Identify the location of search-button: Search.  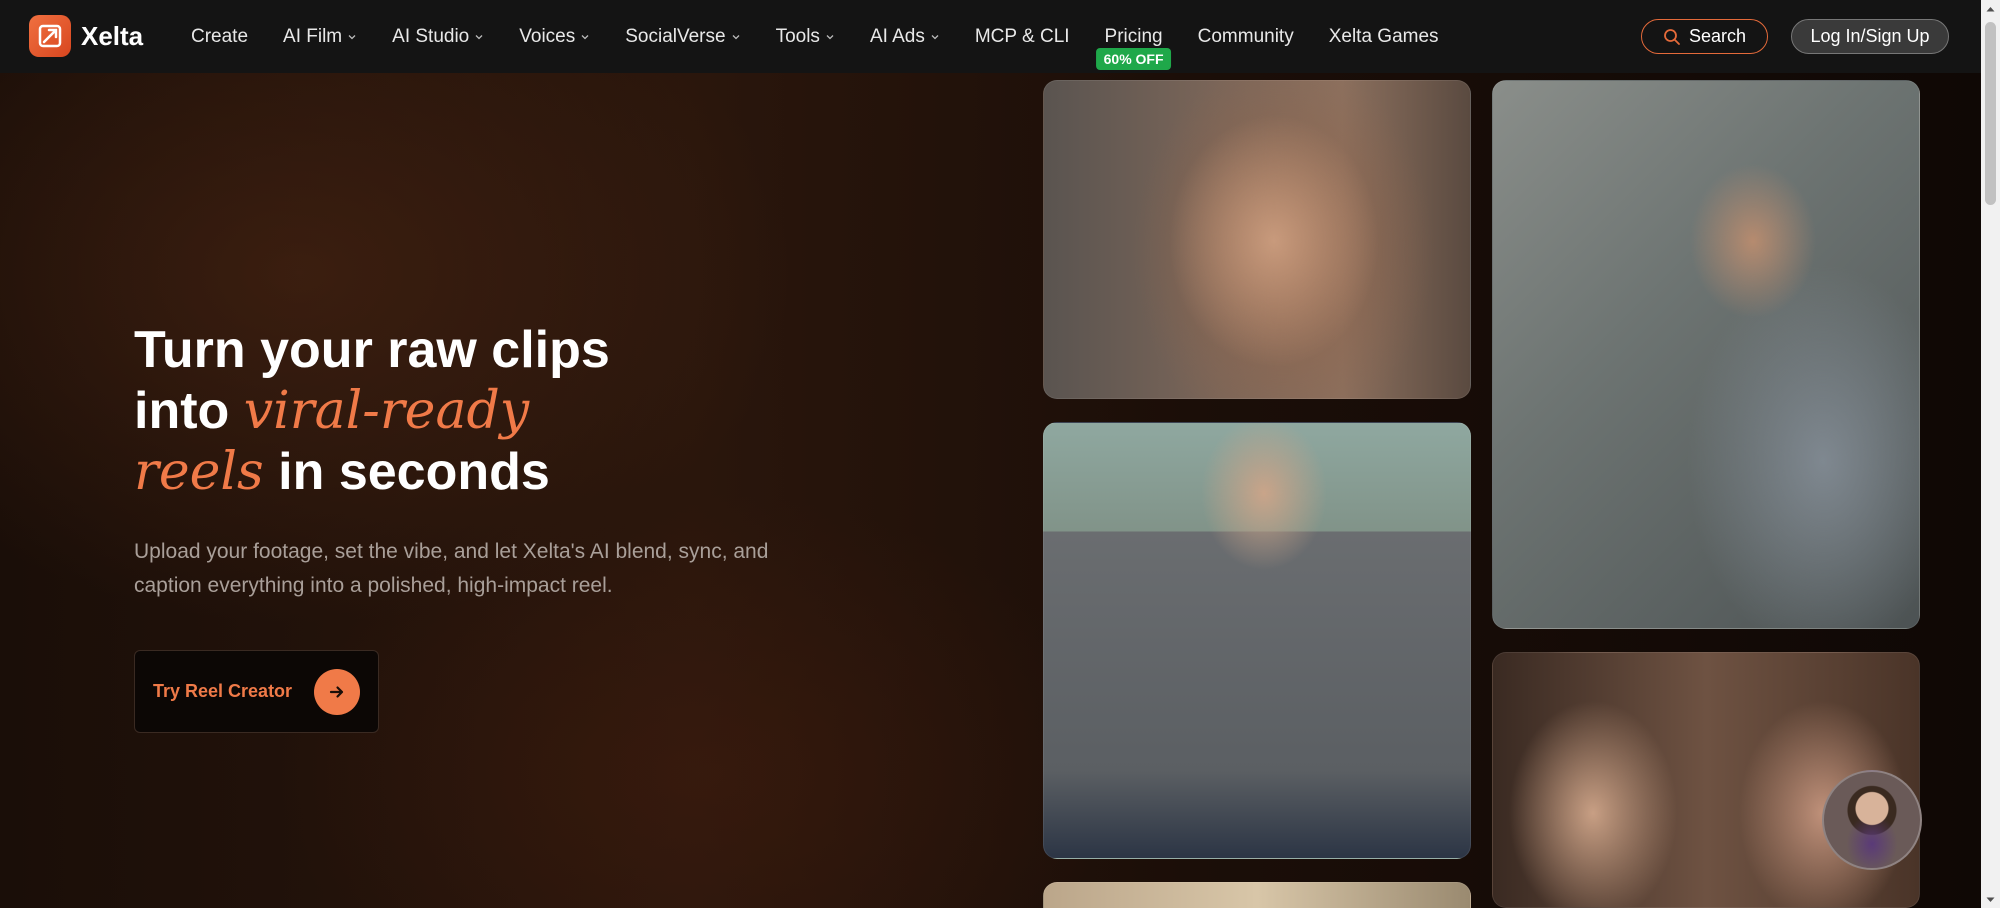
(1704, 36).